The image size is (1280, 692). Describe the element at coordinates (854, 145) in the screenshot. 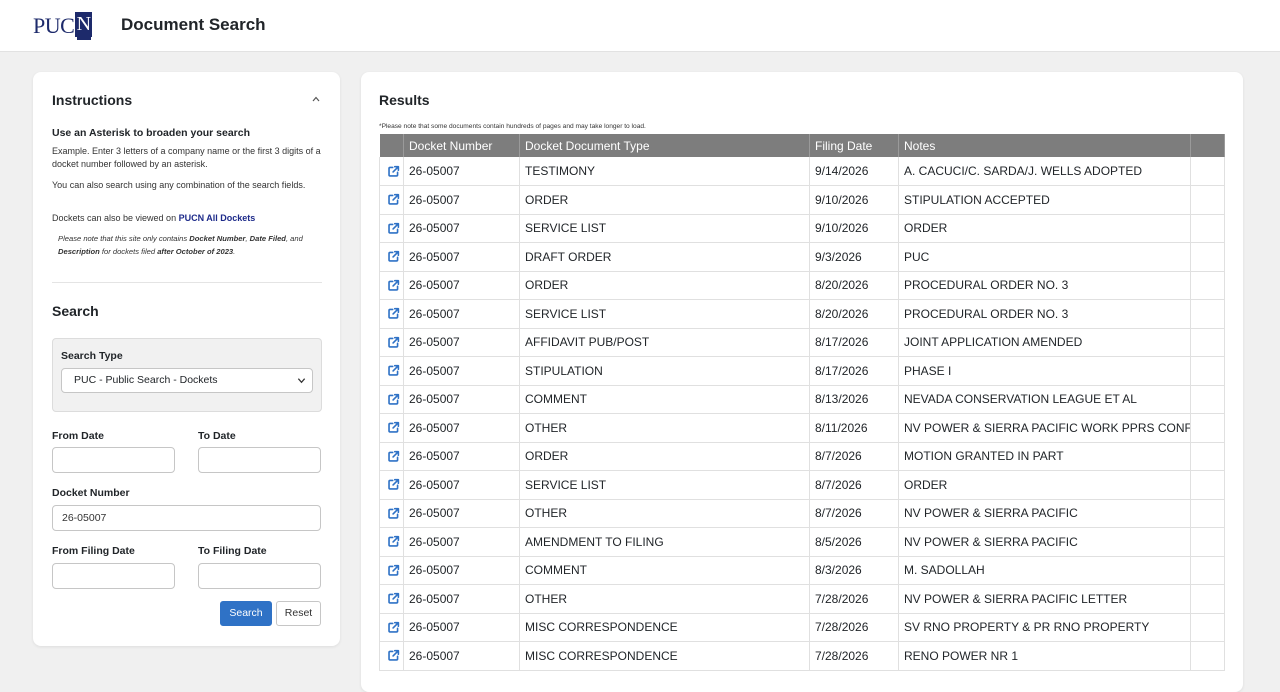

I see `column-header-filing-date: Filing Date` at that location.